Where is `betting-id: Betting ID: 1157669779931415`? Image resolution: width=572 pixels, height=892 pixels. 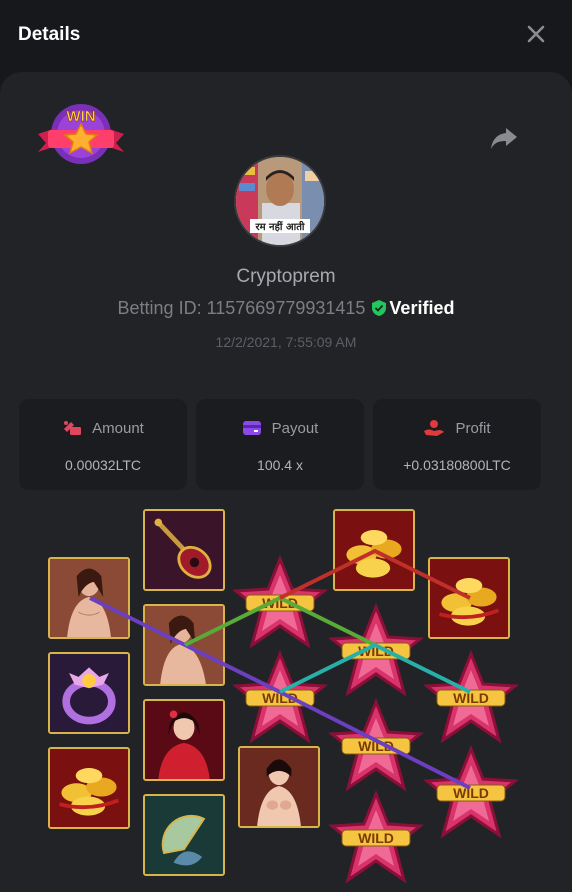 betting-id: Betting ID: 1157669779931415 is located at coordinates (241, 308).